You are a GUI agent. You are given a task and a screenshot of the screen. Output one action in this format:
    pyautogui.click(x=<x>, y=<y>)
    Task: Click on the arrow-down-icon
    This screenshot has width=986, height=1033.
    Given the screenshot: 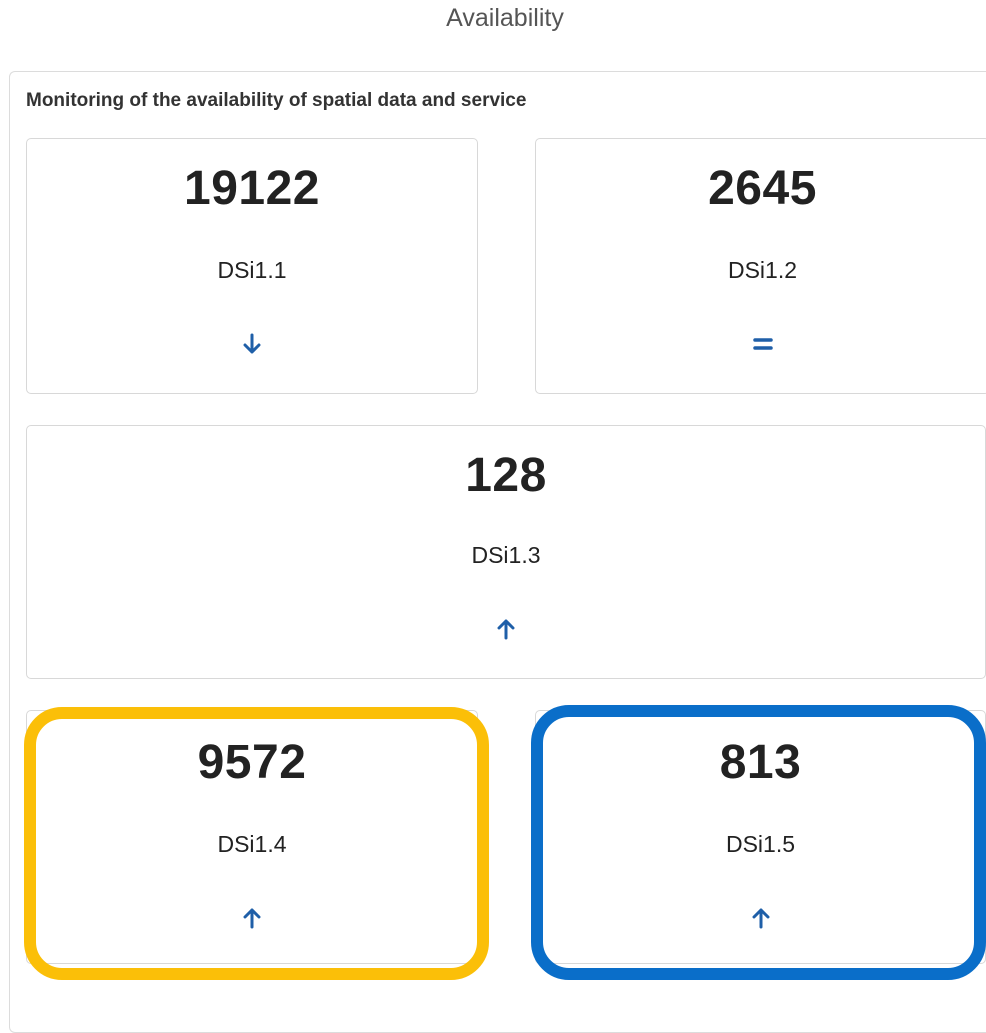 What is the action you would take?
    pyautogui.click(x=252, y=346)
    